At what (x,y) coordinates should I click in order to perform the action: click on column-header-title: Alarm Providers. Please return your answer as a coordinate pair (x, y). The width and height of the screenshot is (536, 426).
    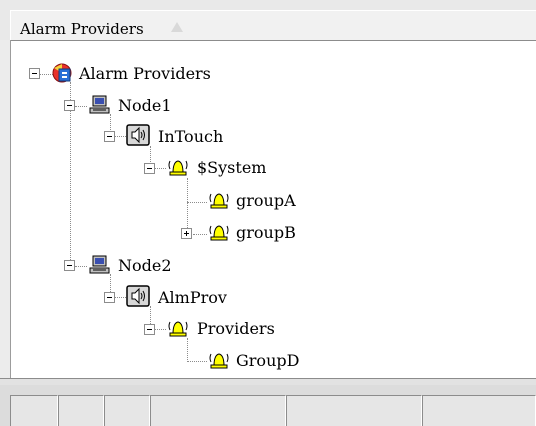
    Looking at the image, I should click on (82, 29).